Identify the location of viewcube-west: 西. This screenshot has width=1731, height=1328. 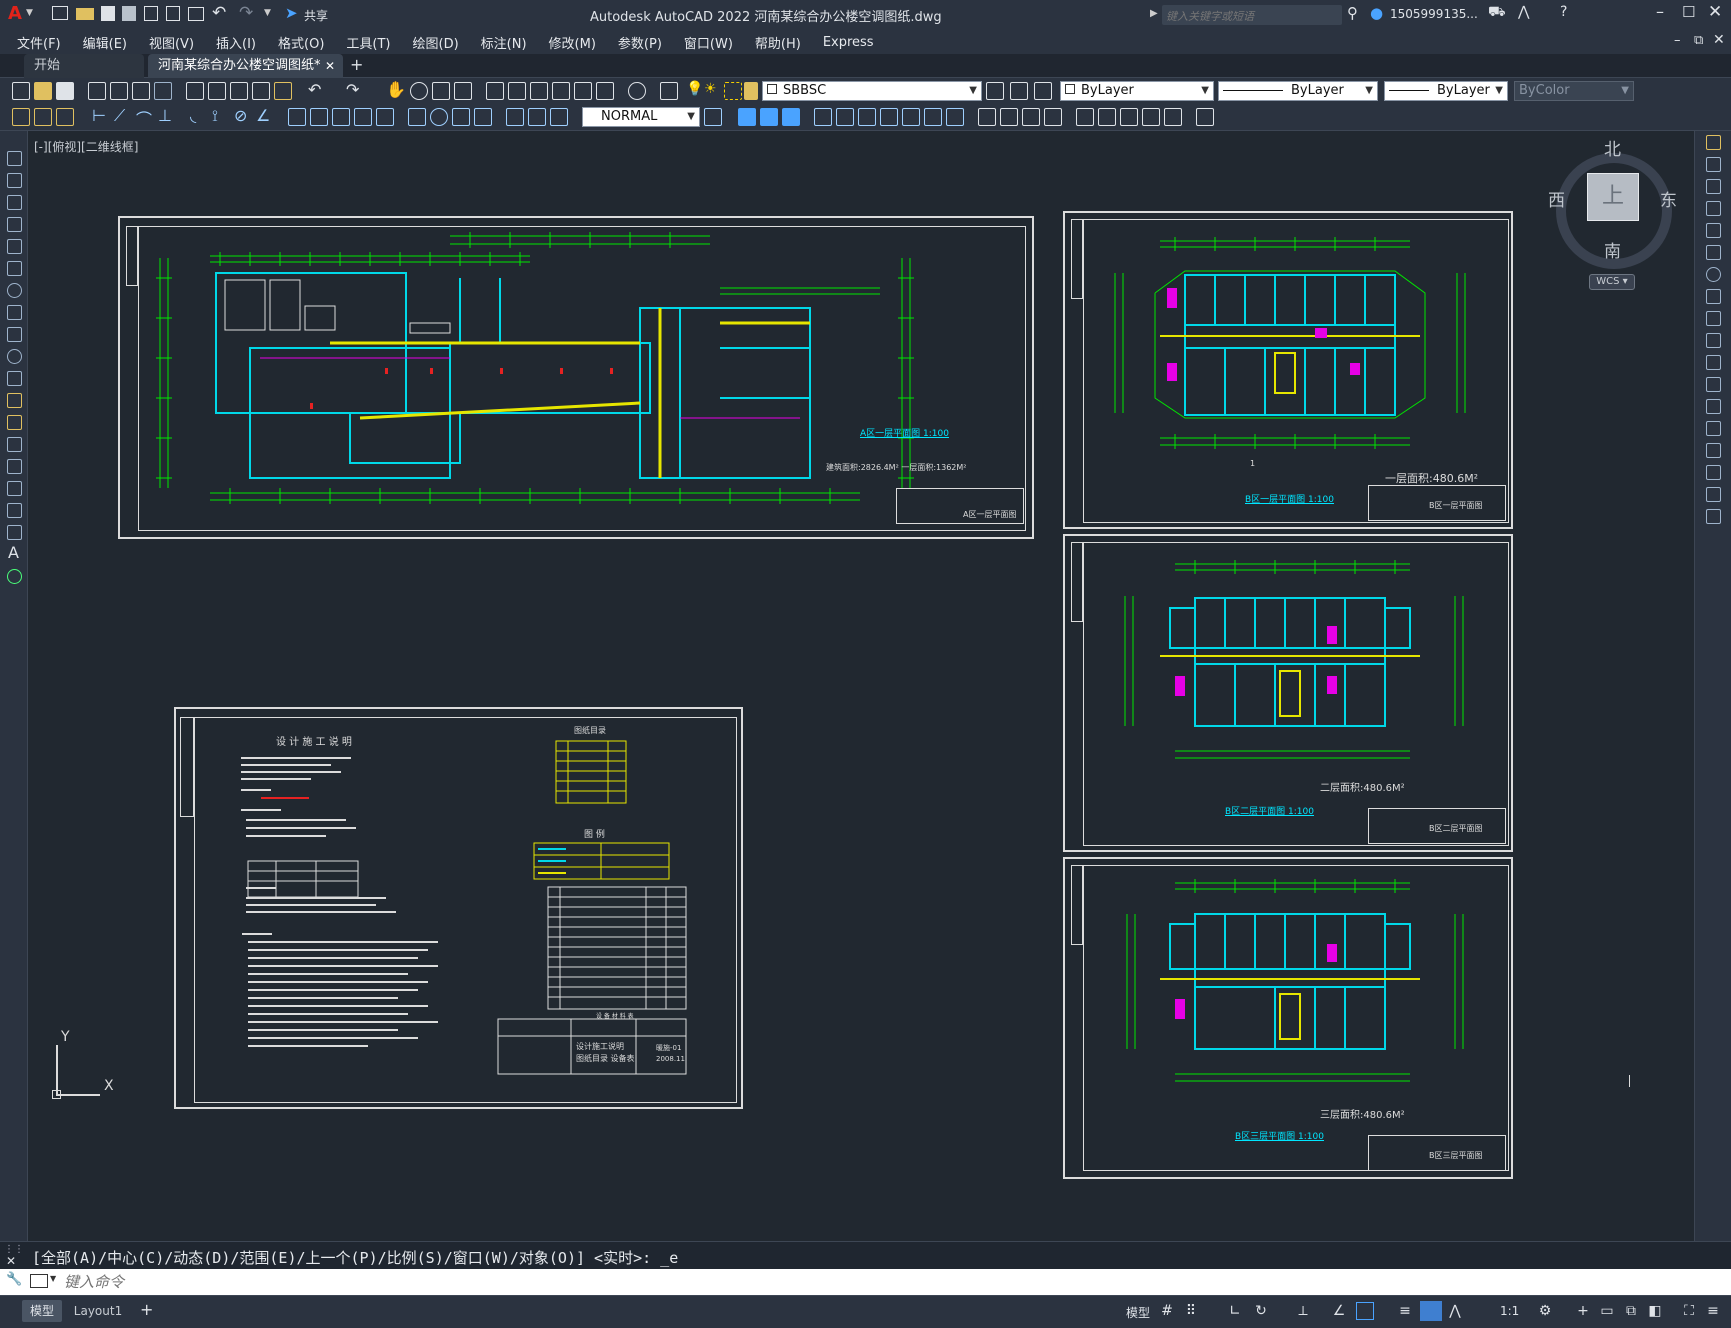
(1556, 198).